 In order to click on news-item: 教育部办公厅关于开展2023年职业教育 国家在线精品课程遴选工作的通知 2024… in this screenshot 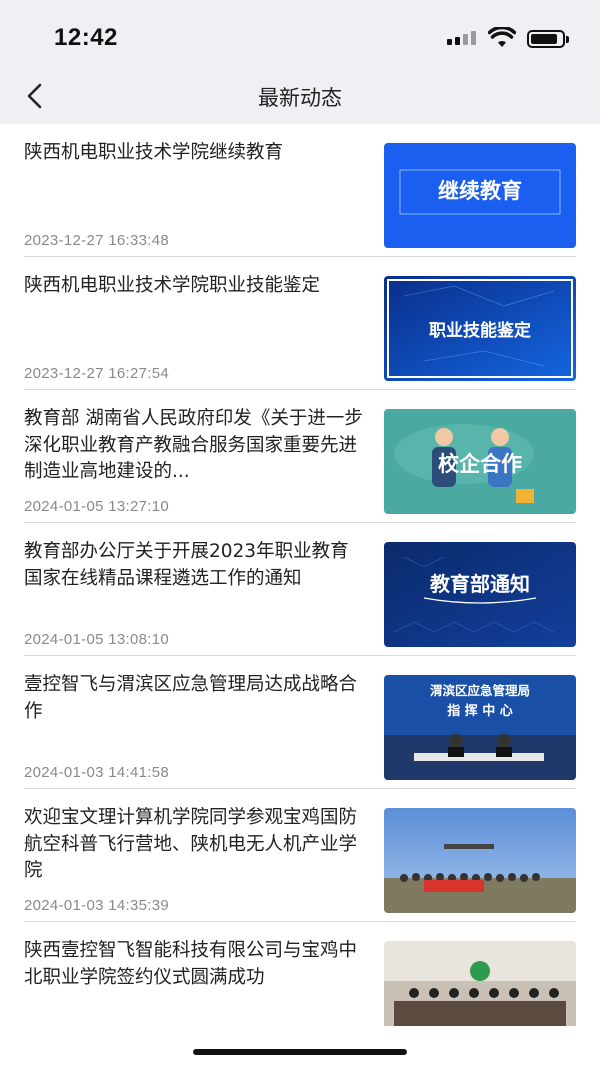, I will do `click(300, 589)`.